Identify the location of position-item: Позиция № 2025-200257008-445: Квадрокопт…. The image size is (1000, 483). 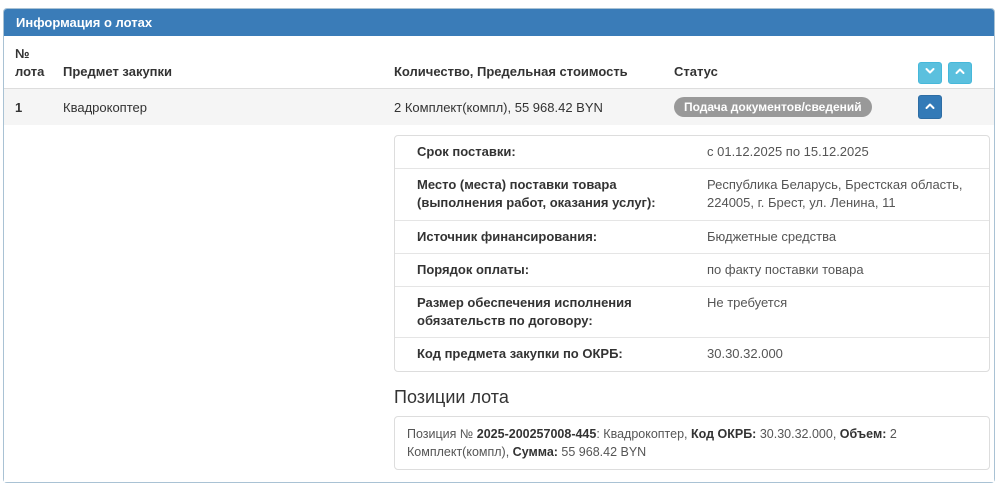
(692, 442).